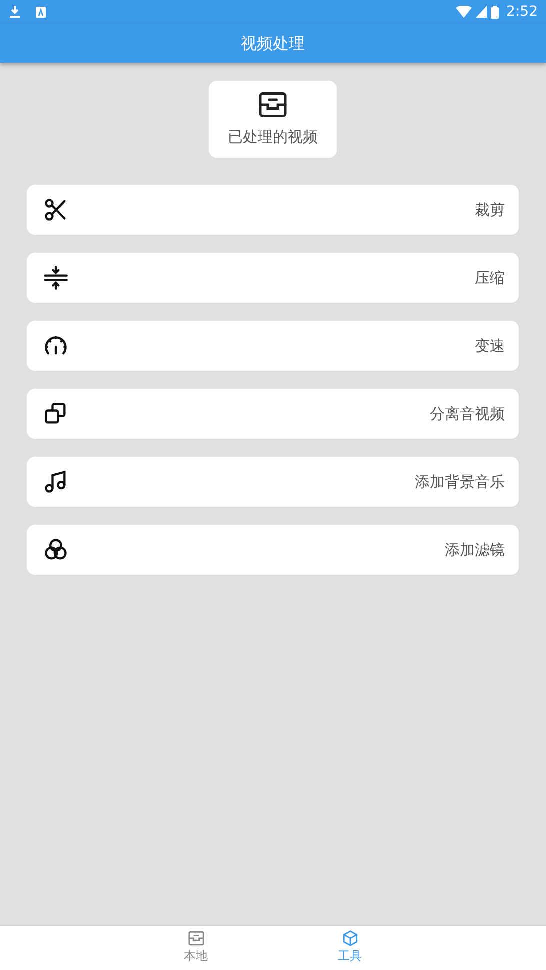 Image resolution: width=546 pixels, height=970 pixels. What do you see at coordinates (522, 12) in the screenshot?
I see `status-time: 2:52` at bounding box center [522, 12].